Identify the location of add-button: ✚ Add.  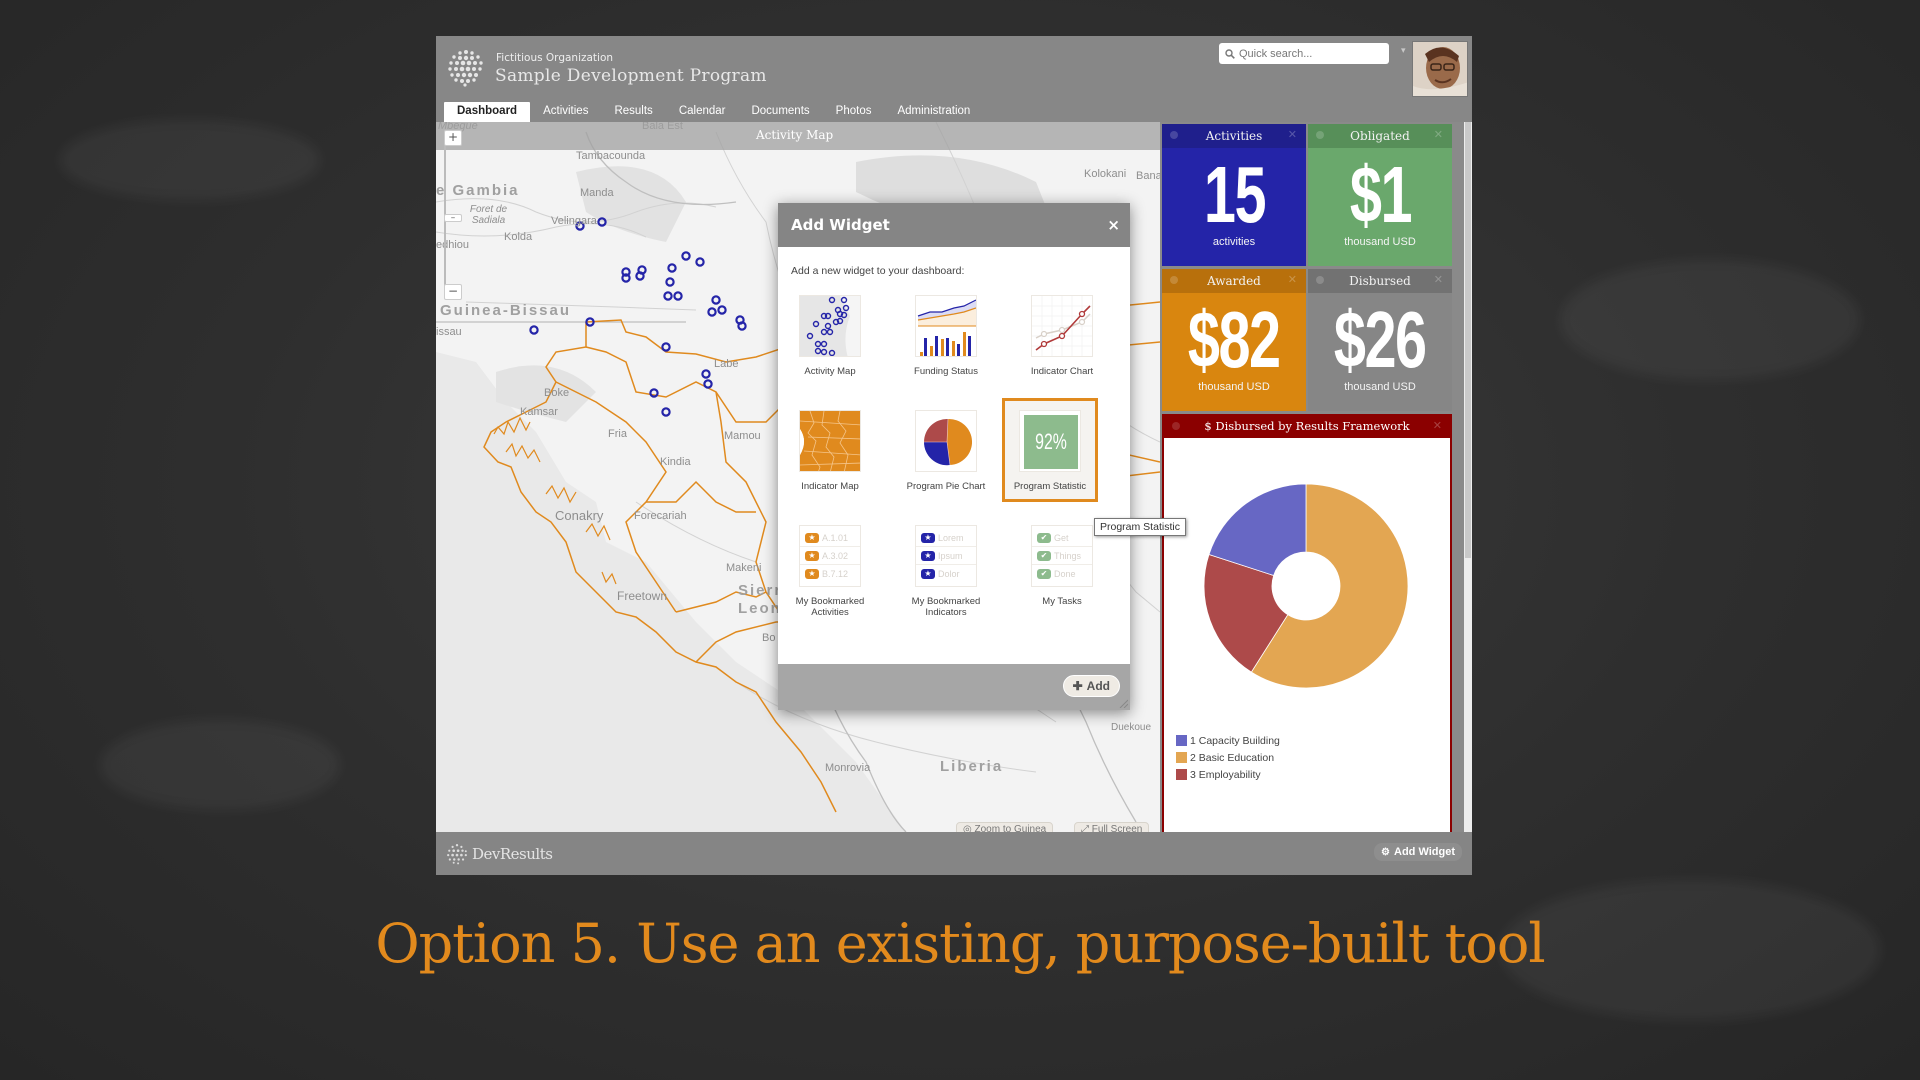
(1091, 686).